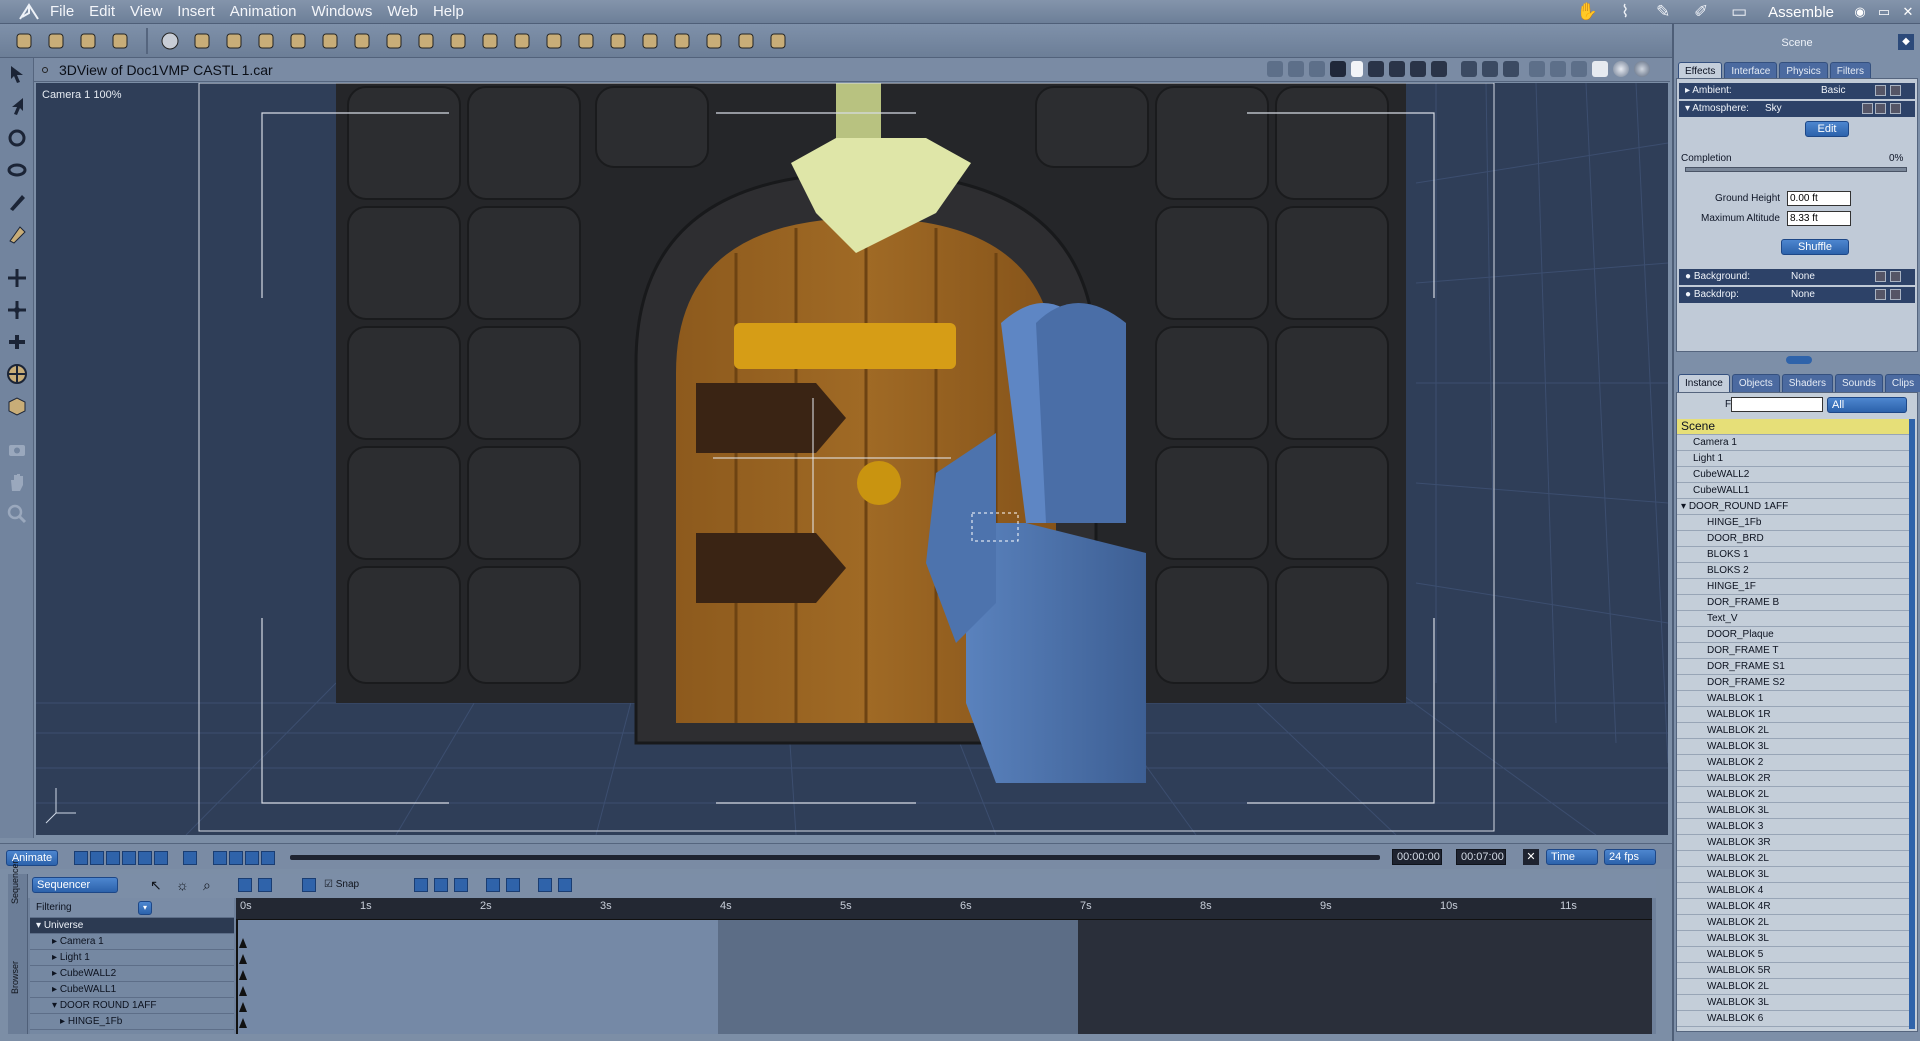 This screenshot has height=1041, width=1920. What do you see at coordinates (97, 857) in the screenshot?
I see `rewind-icon` at bounding box center [97, 857].